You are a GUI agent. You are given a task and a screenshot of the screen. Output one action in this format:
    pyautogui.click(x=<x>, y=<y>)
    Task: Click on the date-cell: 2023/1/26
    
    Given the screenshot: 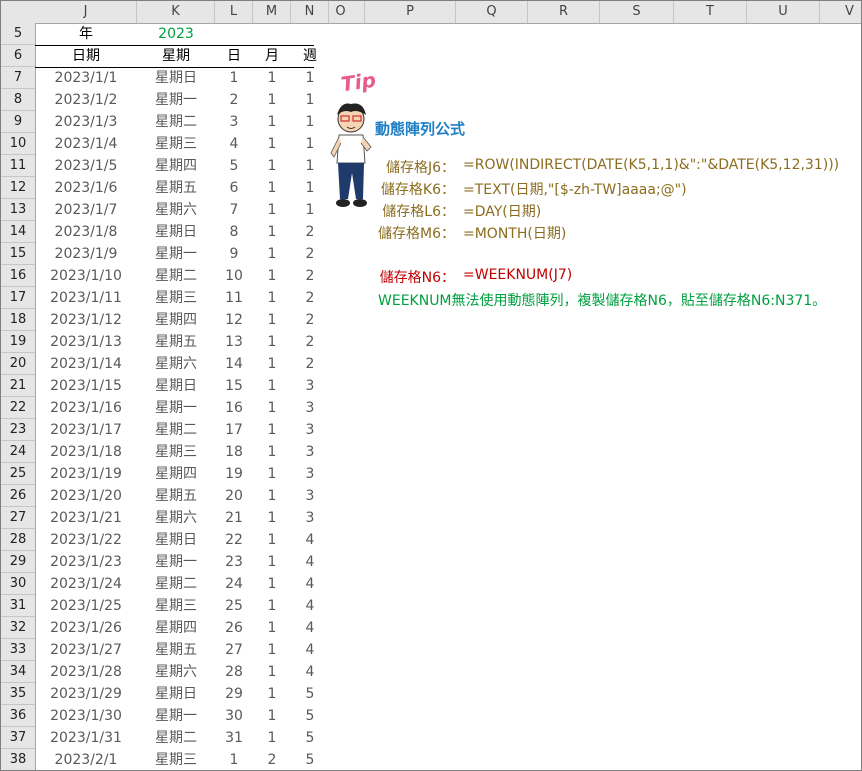 What is the action you would take?
    pyautogui.click(x=86, y=628)
    